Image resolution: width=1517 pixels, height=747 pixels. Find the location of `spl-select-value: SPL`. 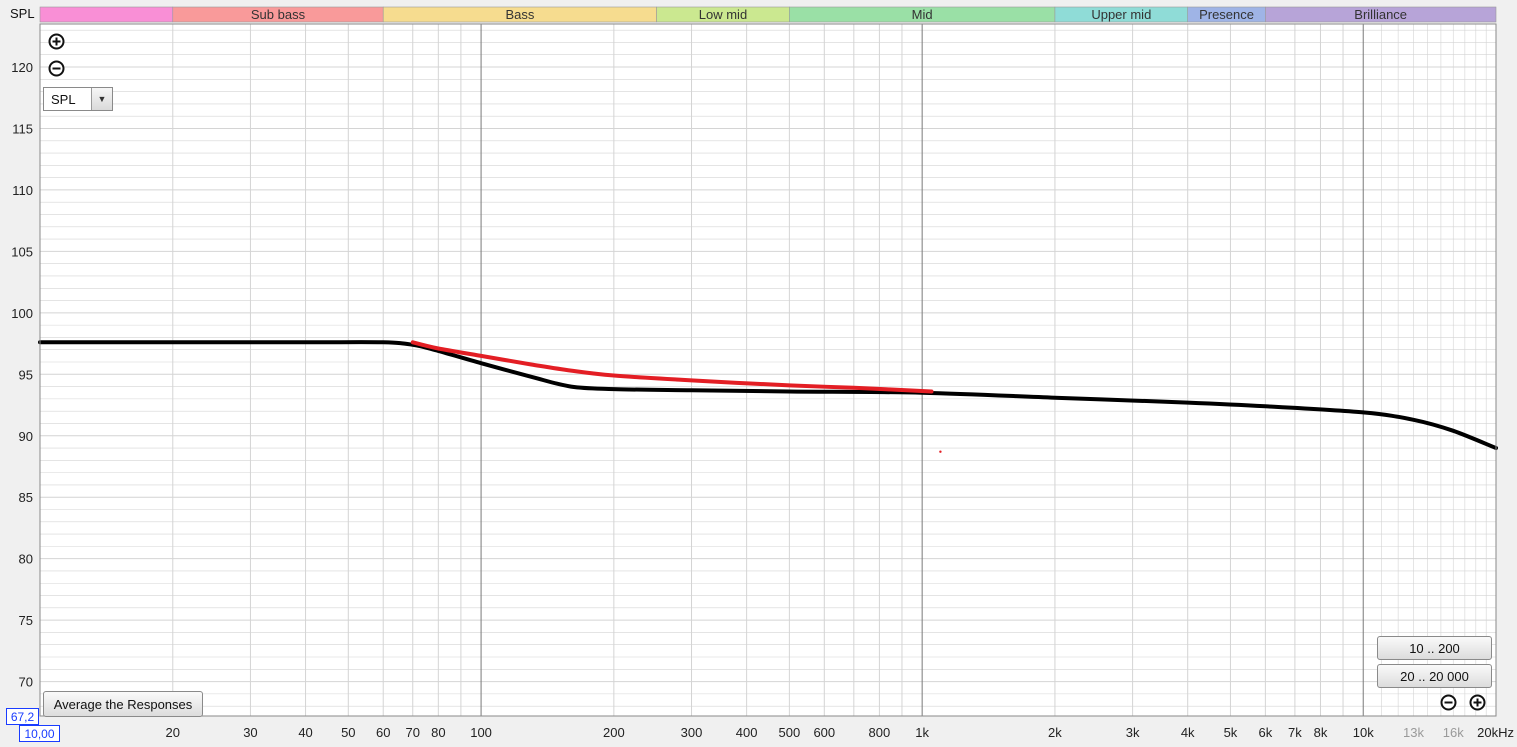

spl-select-value: SPL is located at coordinates (63, 99).